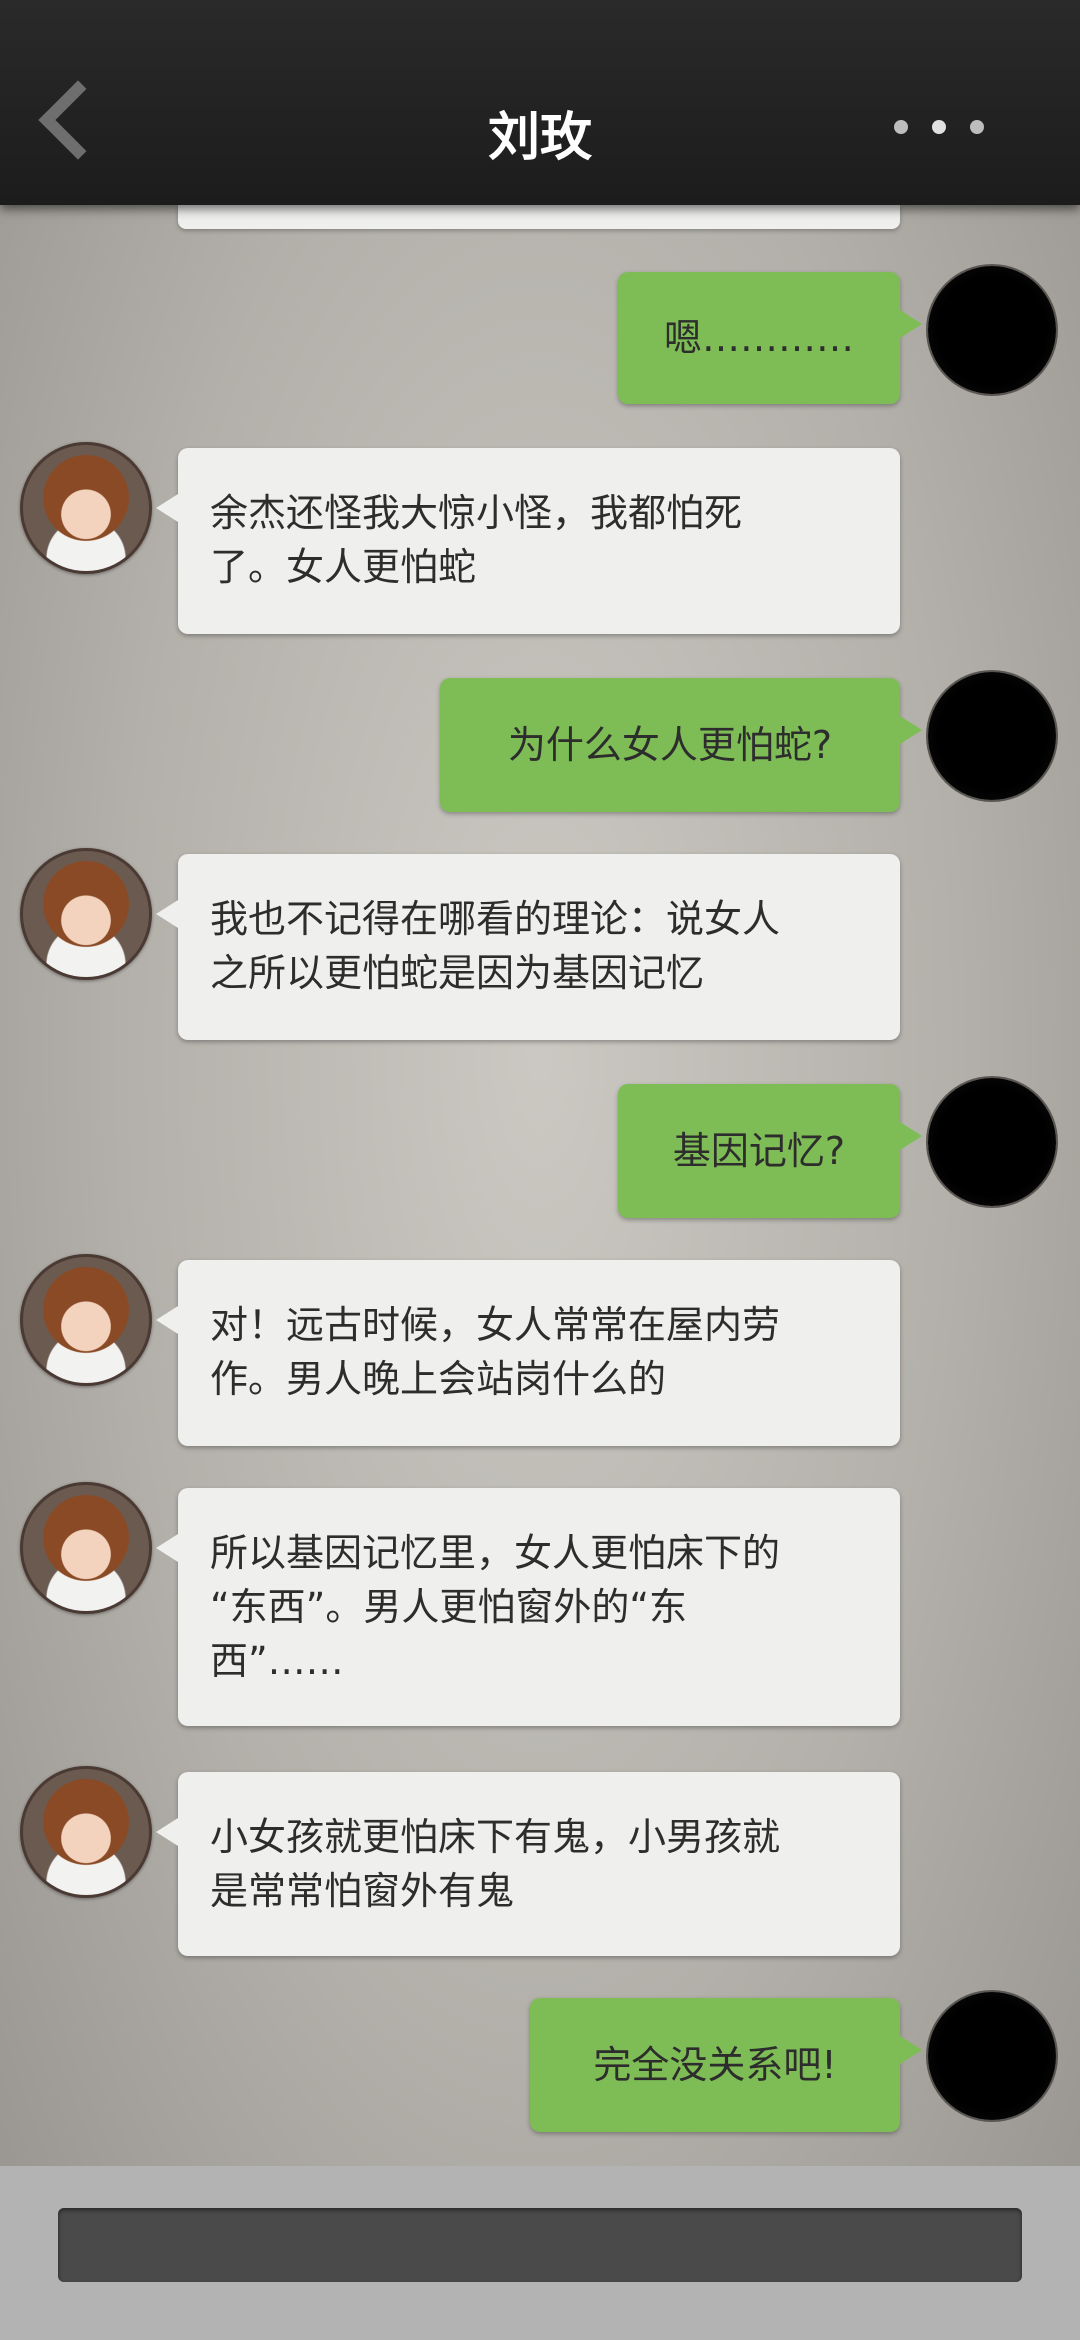  Describe the element at coordinates (495, 1837) in the screenshot. I see `message-line: 小女孩就更怕床下有鬼，小男孩就` at that location.